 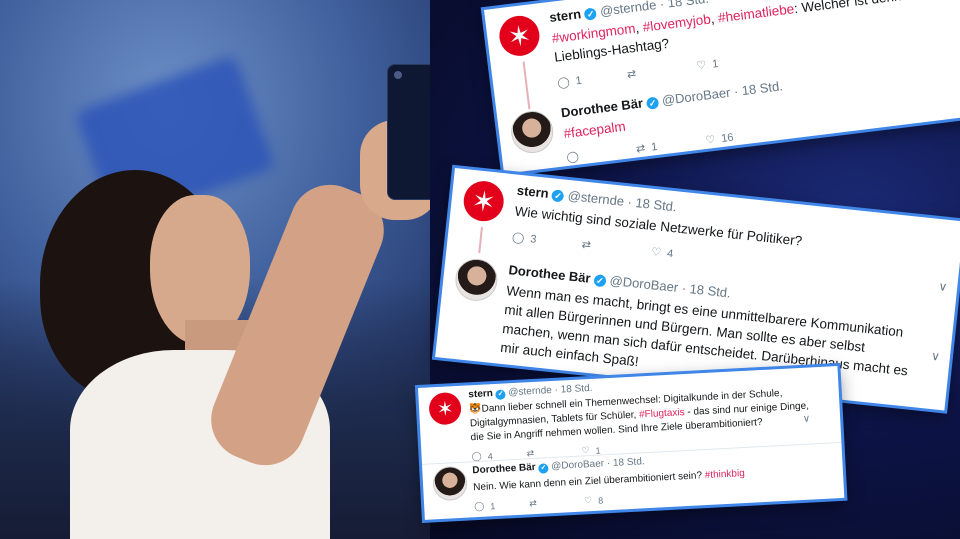 I want to click on hashtag-link: #thinkbig, so click(x=724, y=474).